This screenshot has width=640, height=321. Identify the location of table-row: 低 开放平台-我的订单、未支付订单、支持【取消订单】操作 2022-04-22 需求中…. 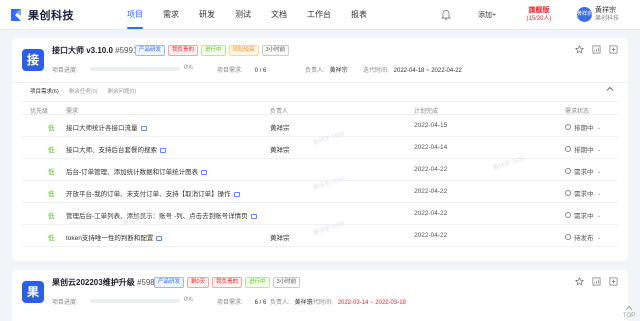
(320, 192).